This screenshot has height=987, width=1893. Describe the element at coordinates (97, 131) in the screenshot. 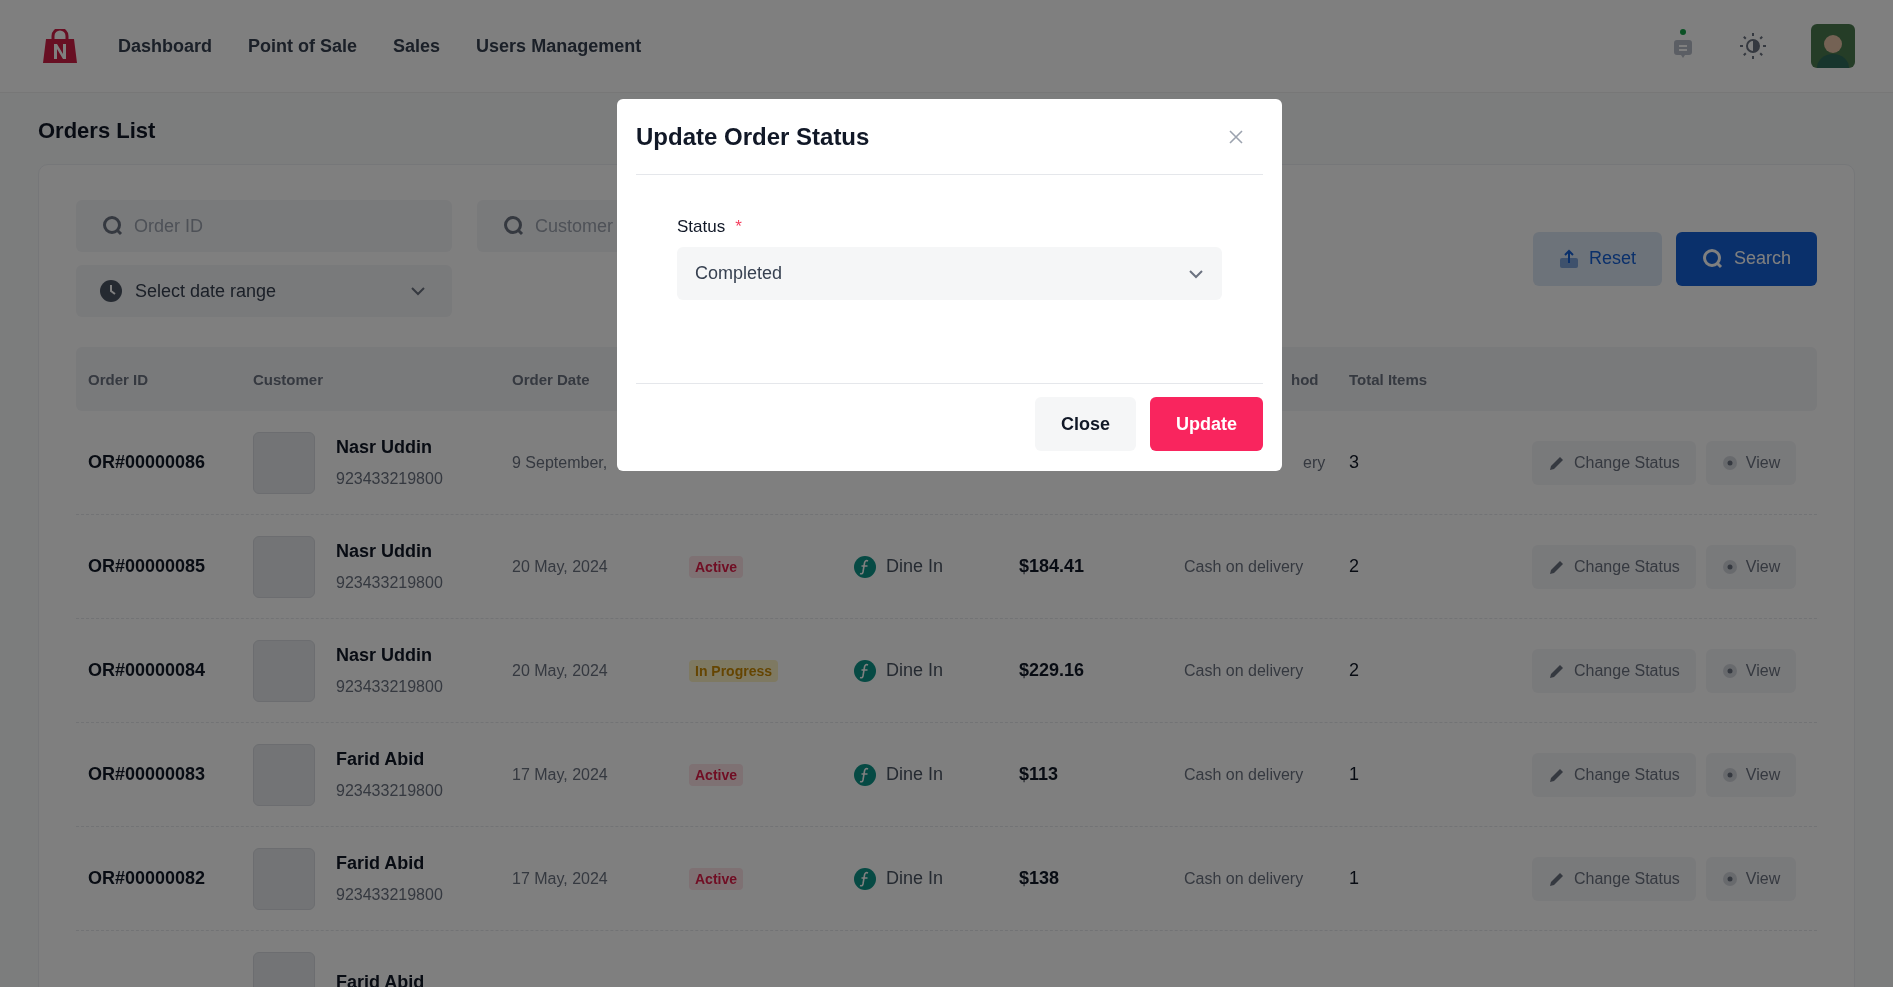

I see `page-title: Orders List` at that location.